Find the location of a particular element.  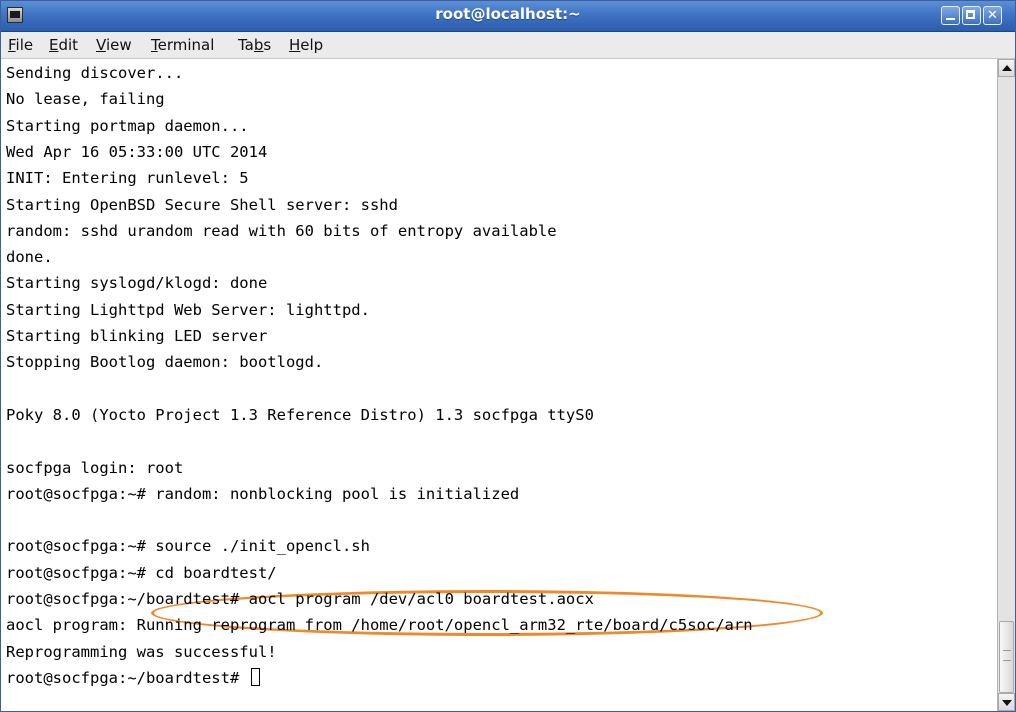

menu-terminal: Terminal is located at coordinates (182, 45).